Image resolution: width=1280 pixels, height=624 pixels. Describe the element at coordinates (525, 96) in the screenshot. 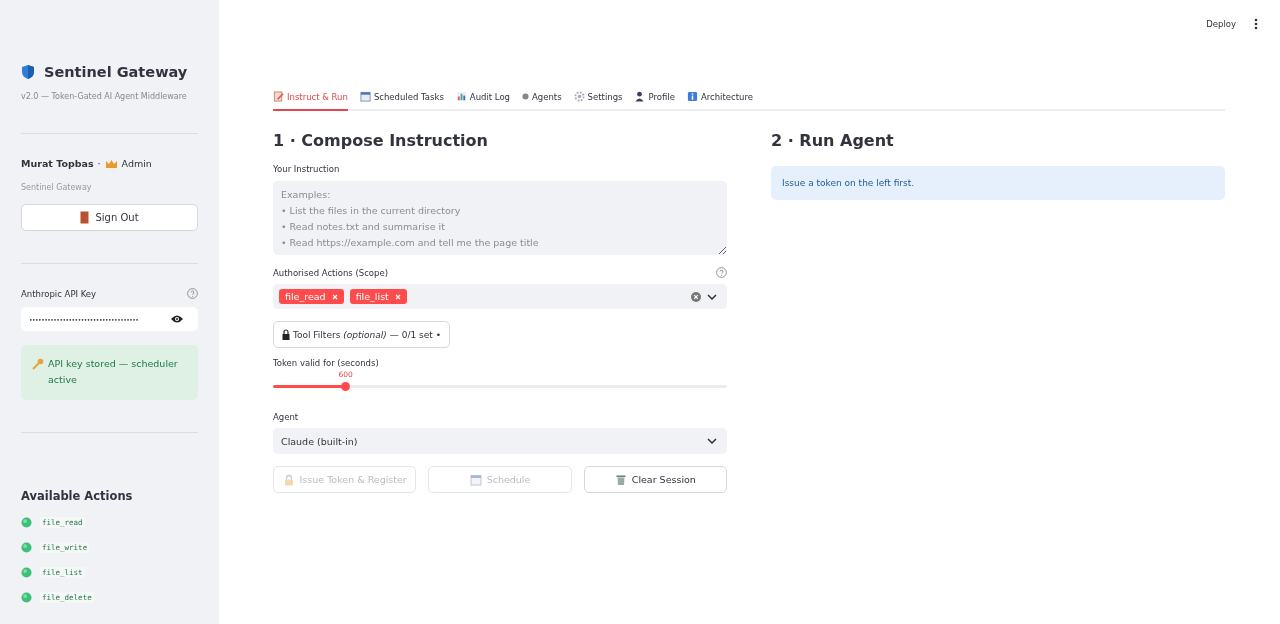

I see `dot-icon` at that location.